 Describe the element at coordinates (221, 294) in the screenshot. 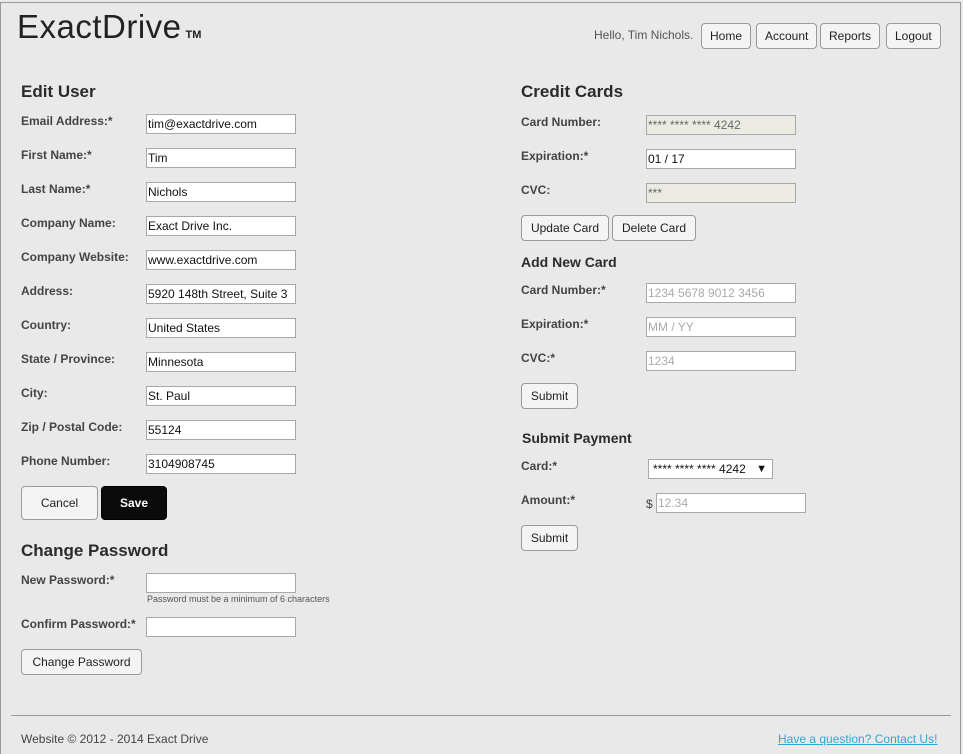

I see `address-field: 5920 148th Street, Suite 3` at that location.